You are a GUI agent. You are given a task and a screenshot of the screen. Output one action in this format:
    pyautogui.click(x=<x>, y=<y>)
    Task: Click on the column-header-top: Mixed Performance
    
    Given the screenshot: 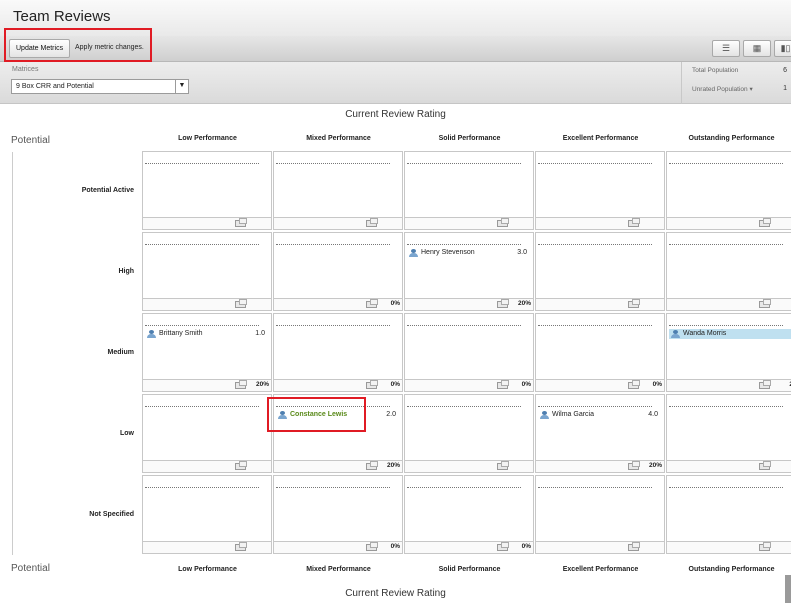 What is the action you would take?
    pyautogui.click(x=338, y=138)
    